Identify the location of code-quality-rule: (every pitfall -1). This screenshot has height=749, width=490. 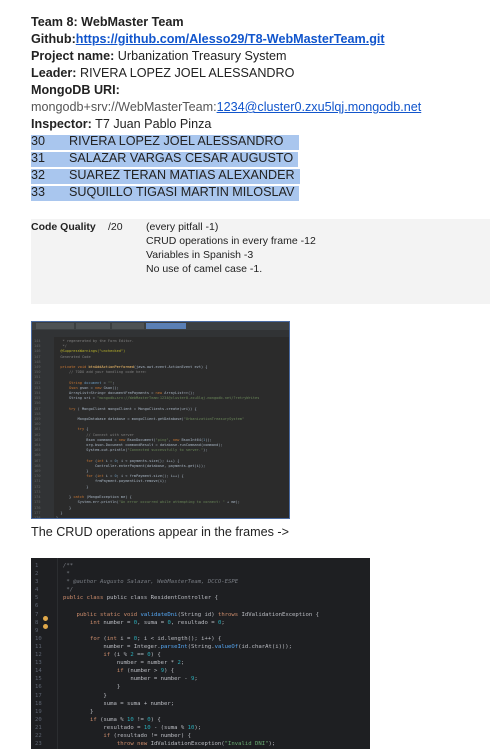
(182, 227).